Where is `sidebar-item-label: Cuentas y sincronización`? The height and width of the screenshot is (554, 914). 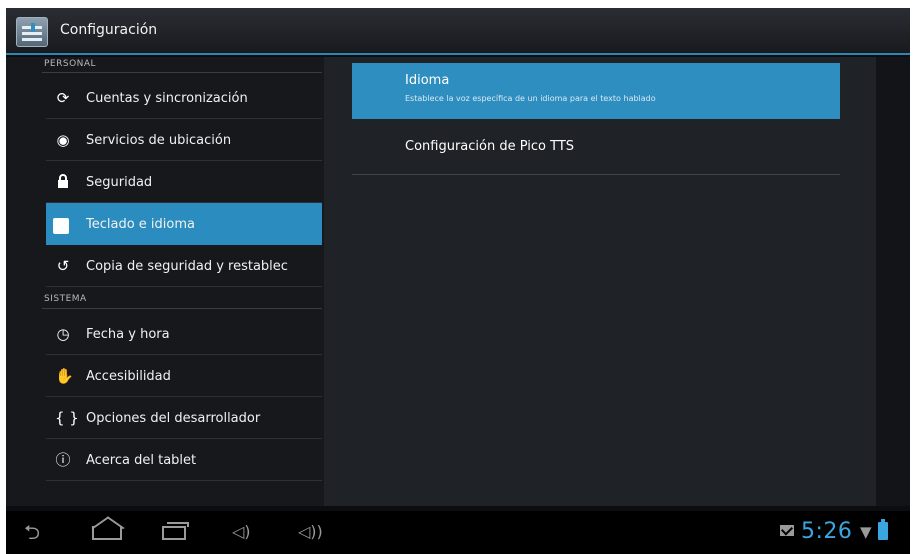 sidebar-item-label: Cuentas y sincronización is located at coordinates (167, 98).